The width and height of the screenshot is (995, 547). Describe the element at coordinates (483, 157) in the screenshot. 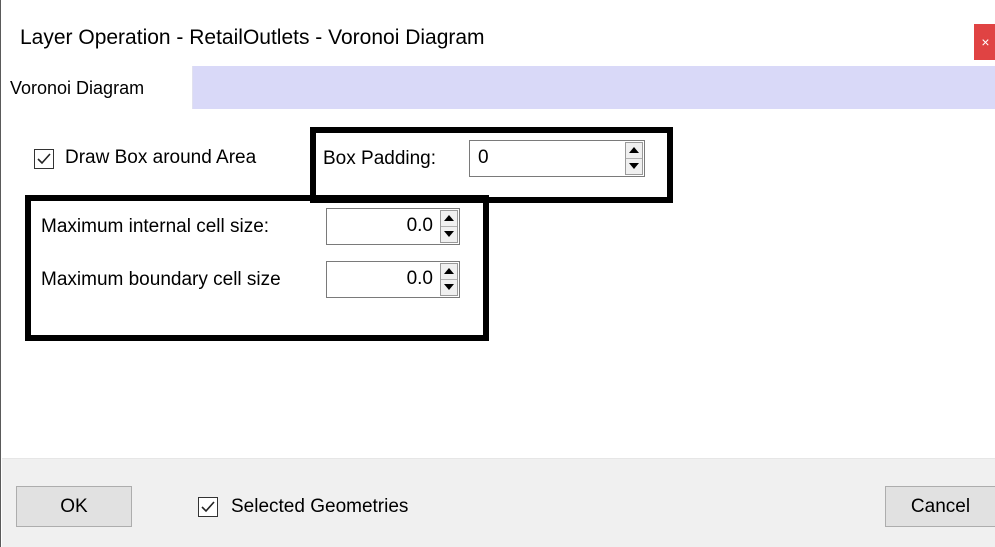

I see `box-padding-value: 0` at that location.